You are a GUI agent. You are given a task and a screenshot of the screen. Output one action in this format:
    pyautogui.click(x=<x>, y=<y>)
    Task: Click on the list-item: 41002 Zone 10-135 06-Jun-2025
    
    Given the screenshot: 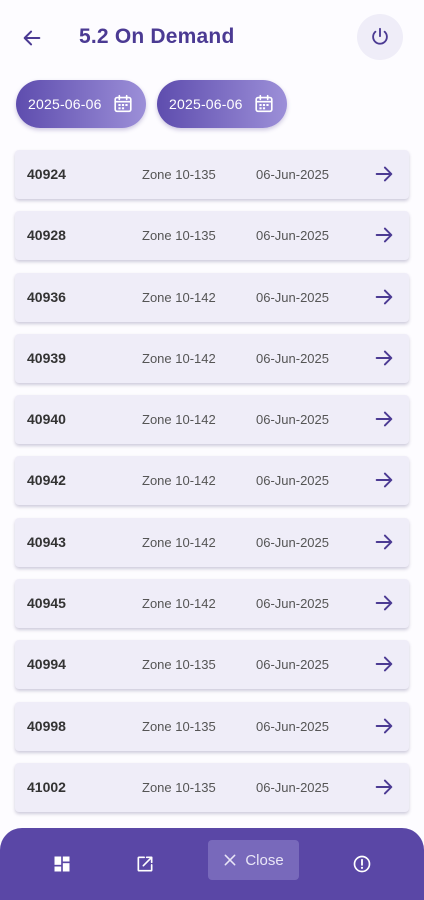 What is the action you would take?
    pyautogui.click(x=212, y=787)
    